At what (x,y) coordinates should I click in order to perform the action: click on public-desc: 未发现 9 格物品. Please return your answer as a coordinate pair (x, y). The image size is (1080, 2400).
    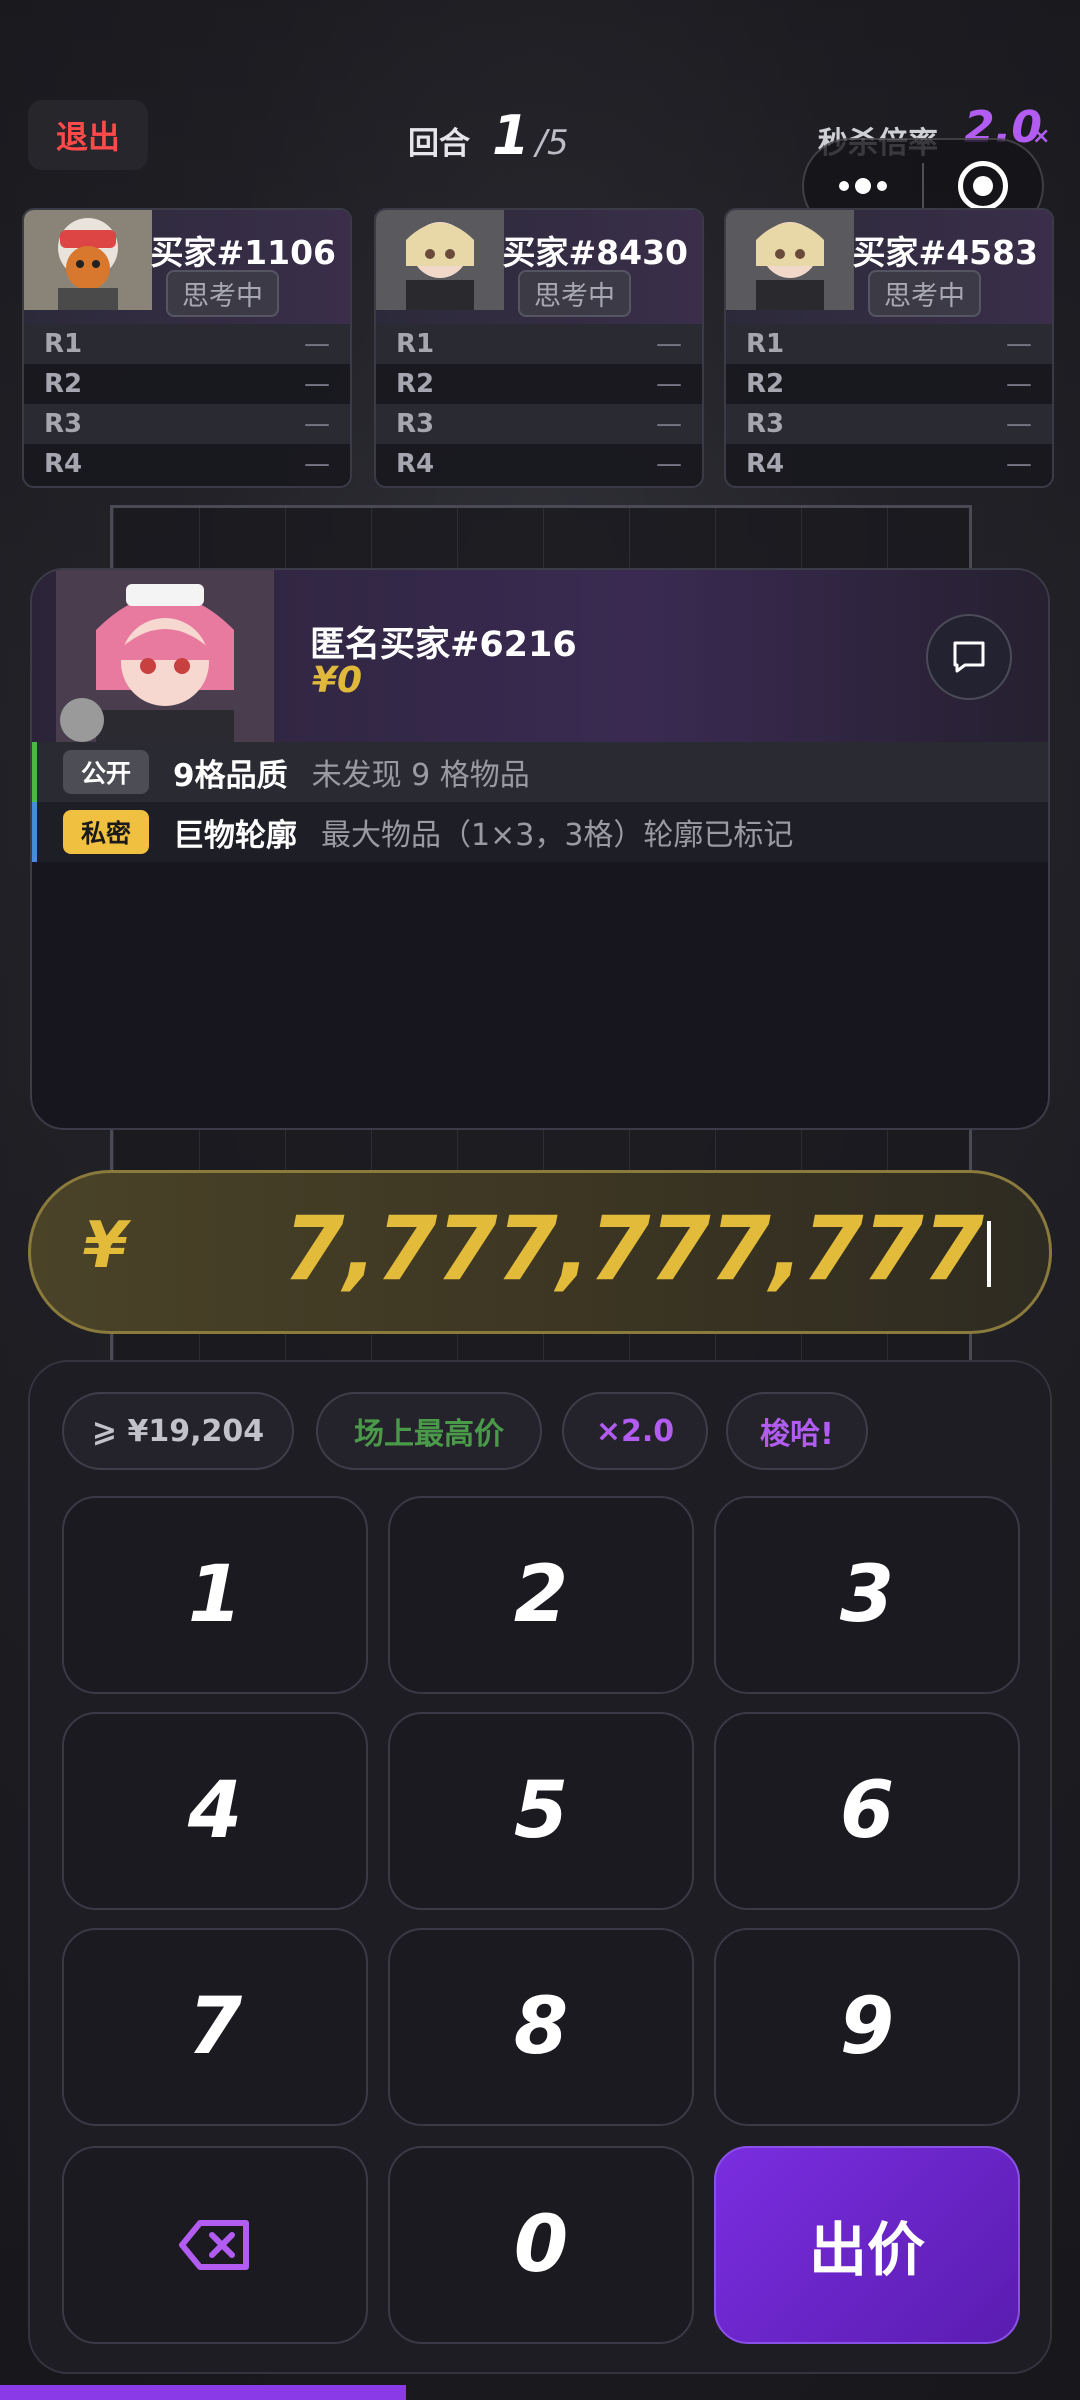
    Looking at the image, I should click on (420, 775).